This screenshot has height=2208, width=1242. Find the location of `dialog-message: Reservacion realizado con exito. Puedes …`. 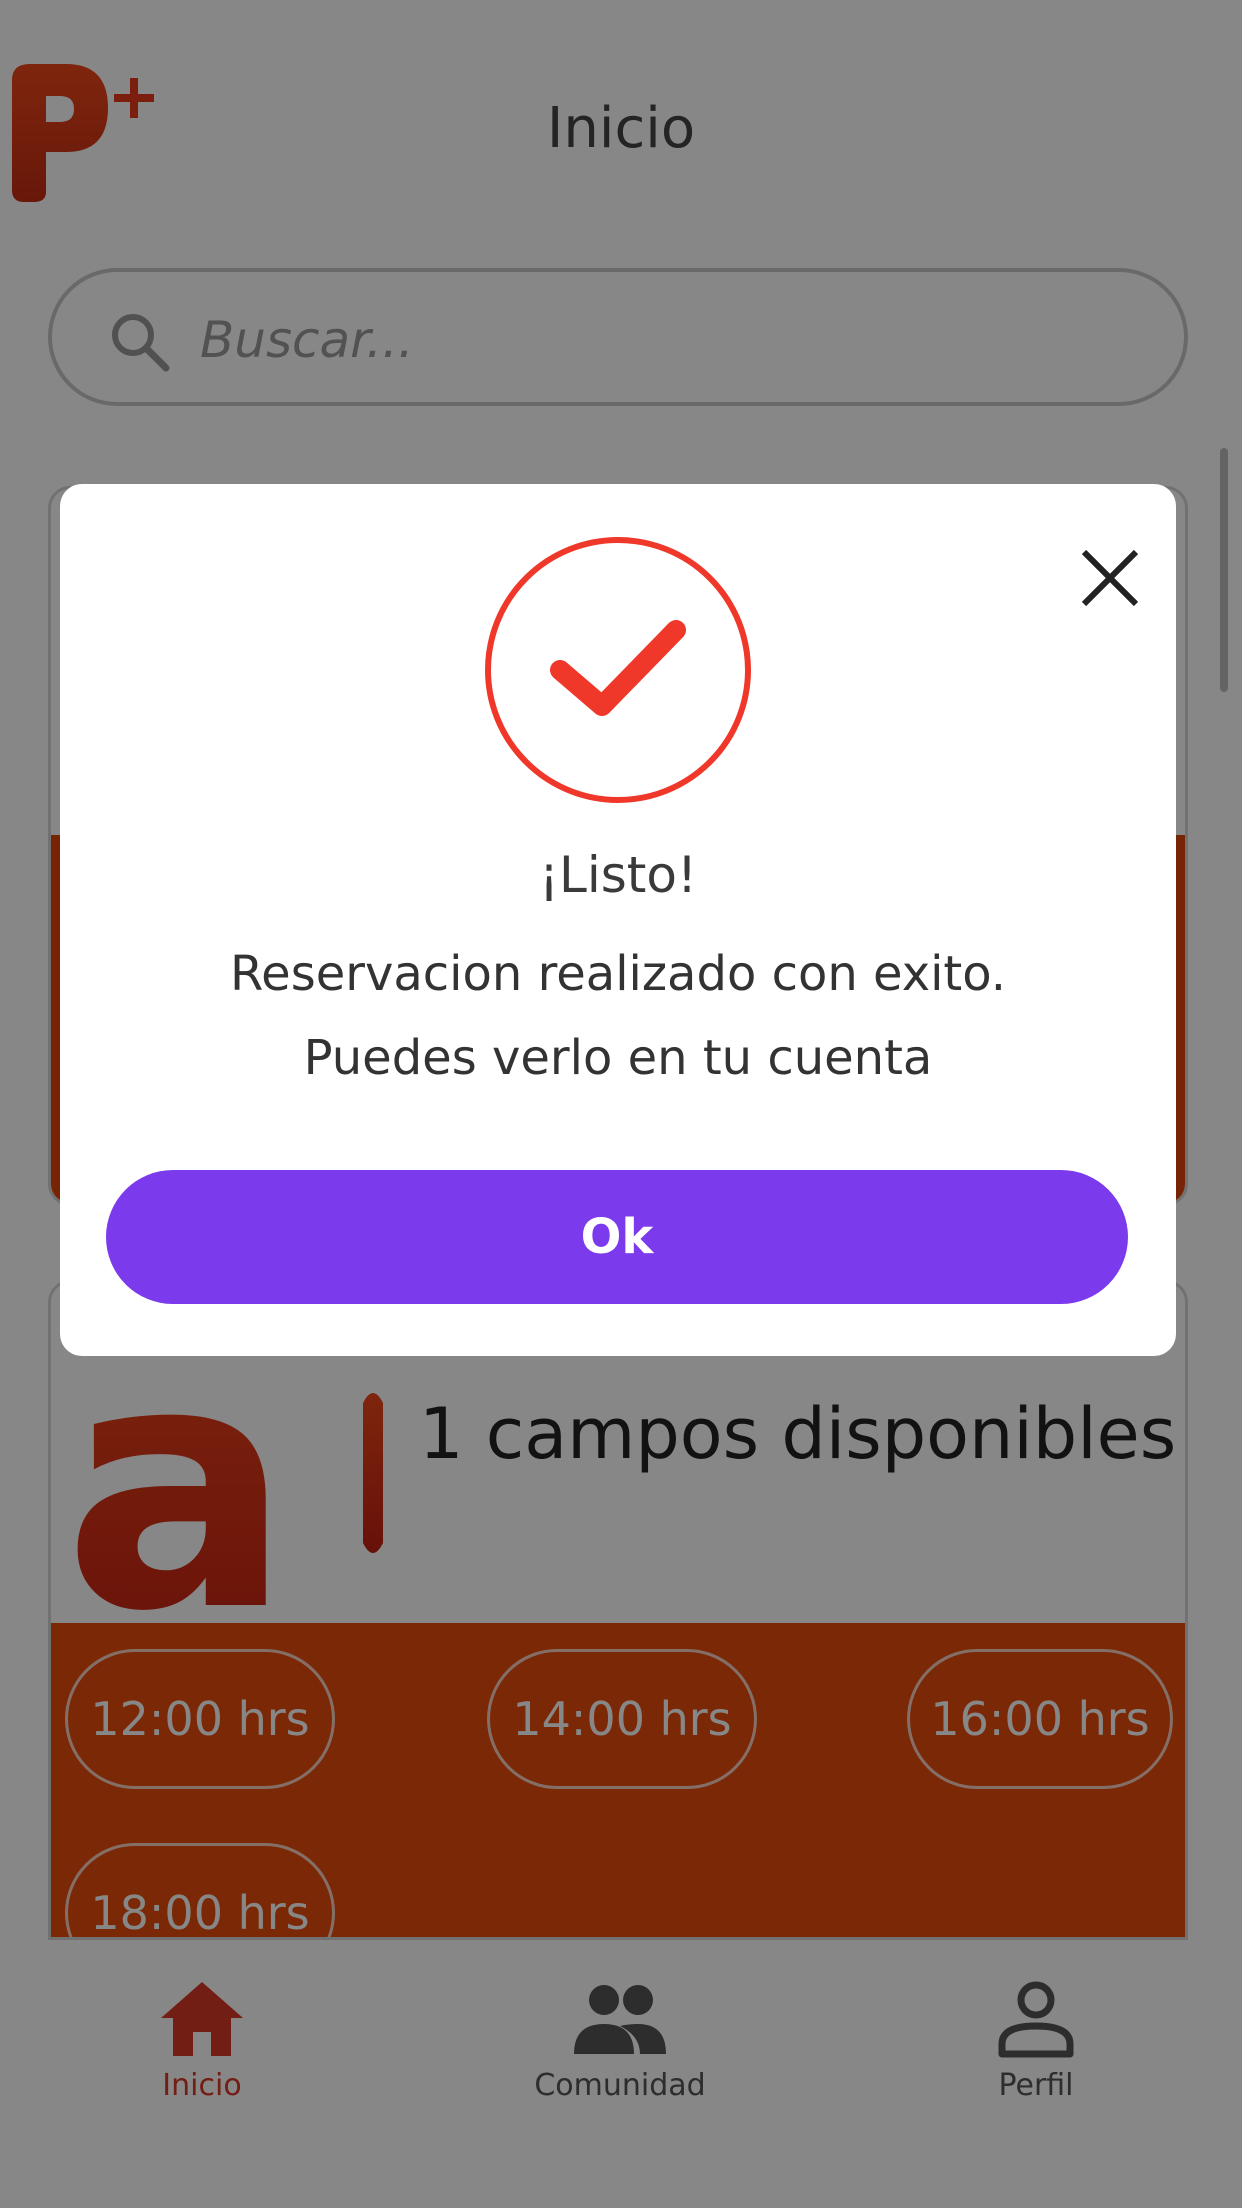

dialog-message: Reservacion realizado con exito. Puedes … is located at coordinates (618, 1016).